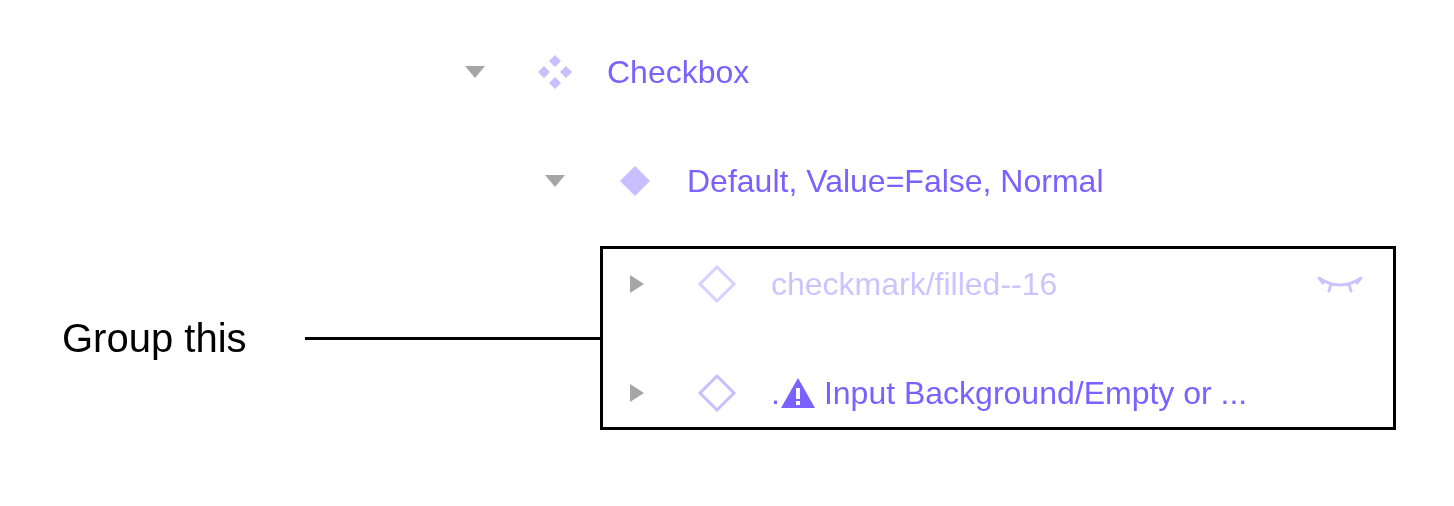 The image size is (1454, 506). Describe the element at coordinates (555, 72) in the screenshot. I see `component-set-icon` at that location.